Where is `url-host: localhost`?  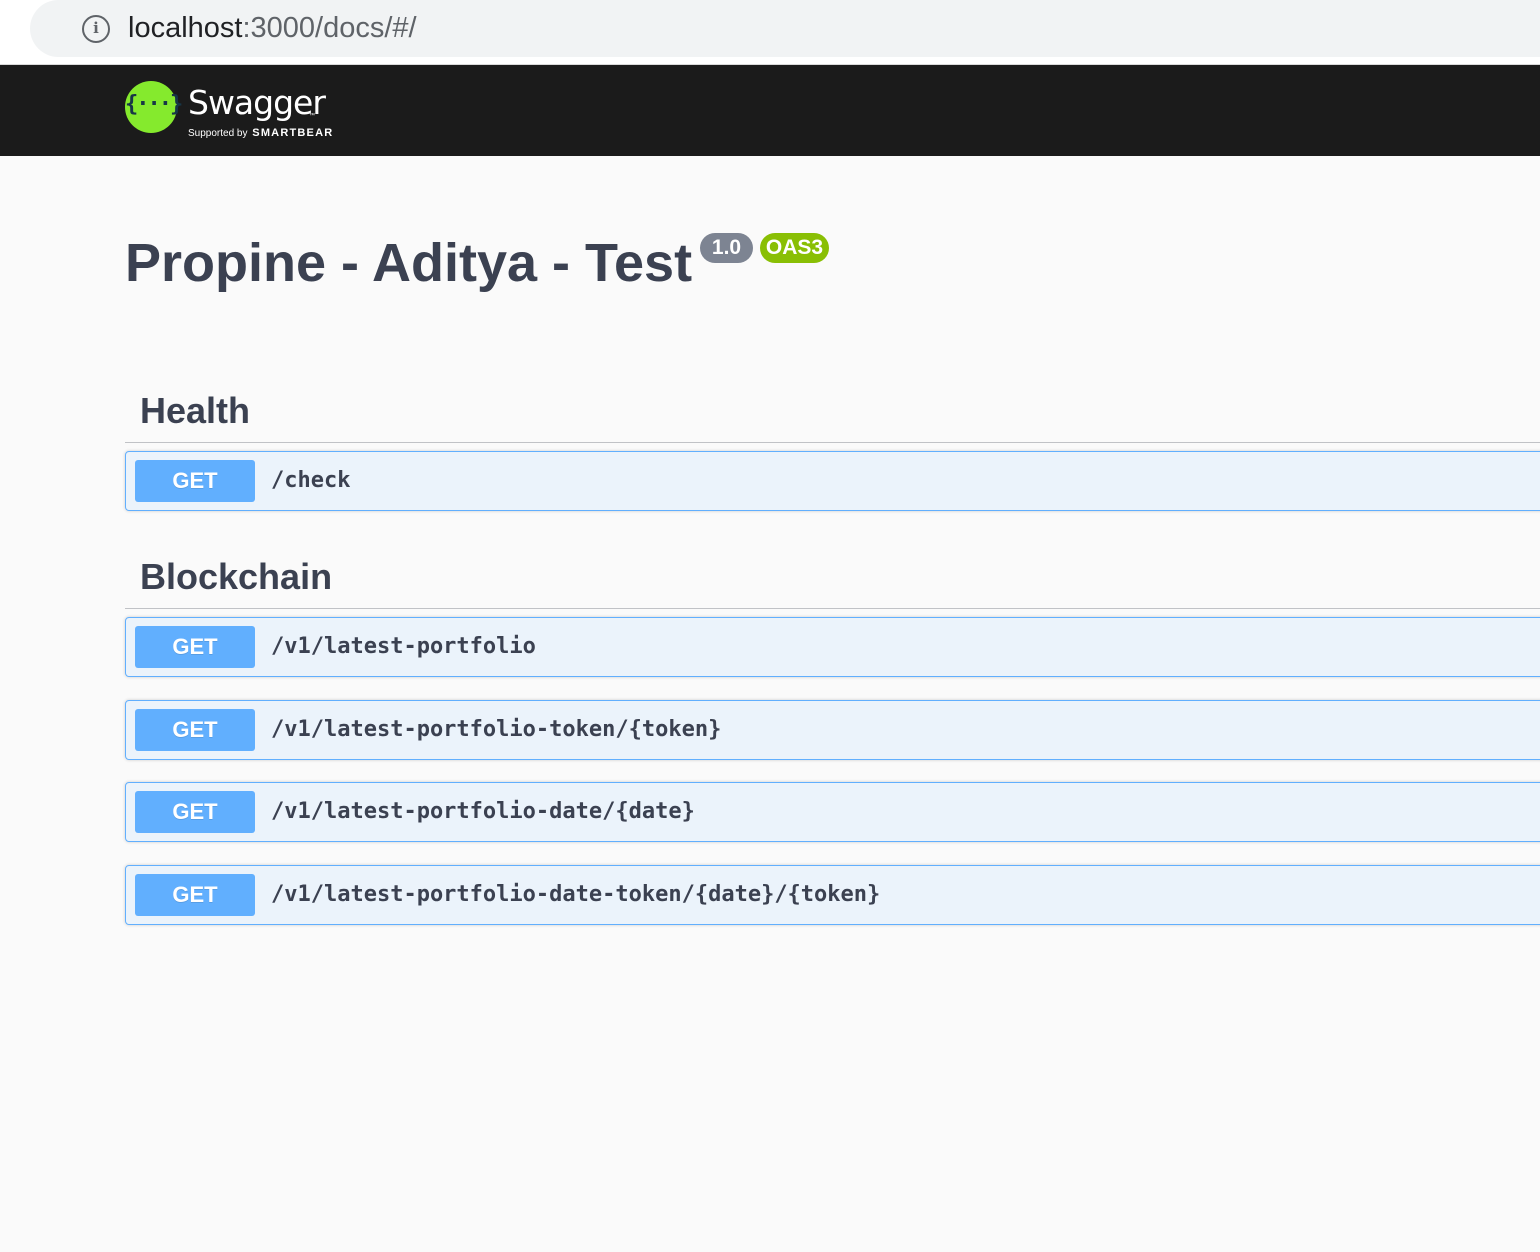
url-host: localhost is located at coordinates (185, 28).